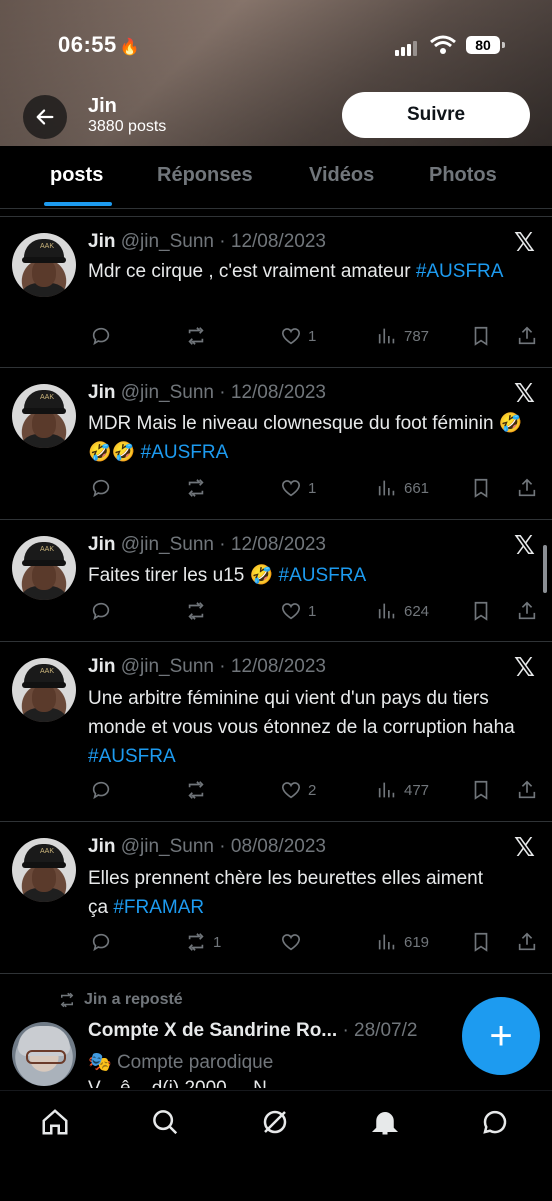  I want to click on scrollbar, so click(545, 569).